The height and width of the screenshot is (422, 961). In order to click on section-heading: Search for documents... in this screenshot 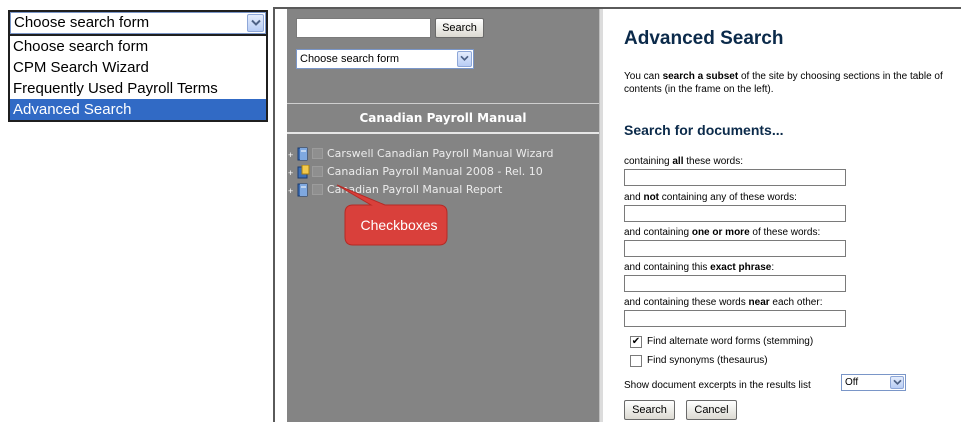, I will do `click(704, 130)`.